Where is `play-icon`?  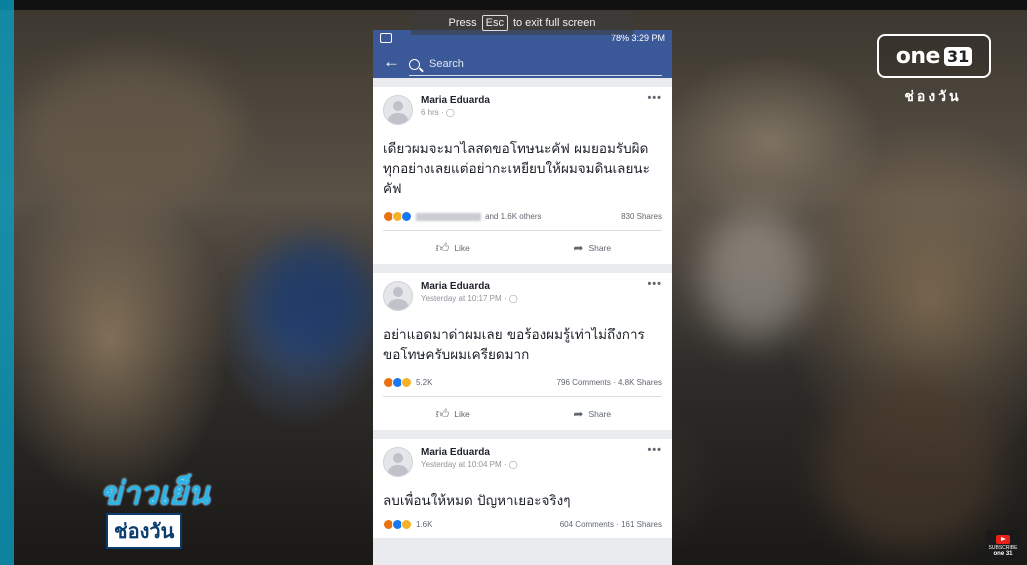
play-icon is located at coordinates (1003, 539).